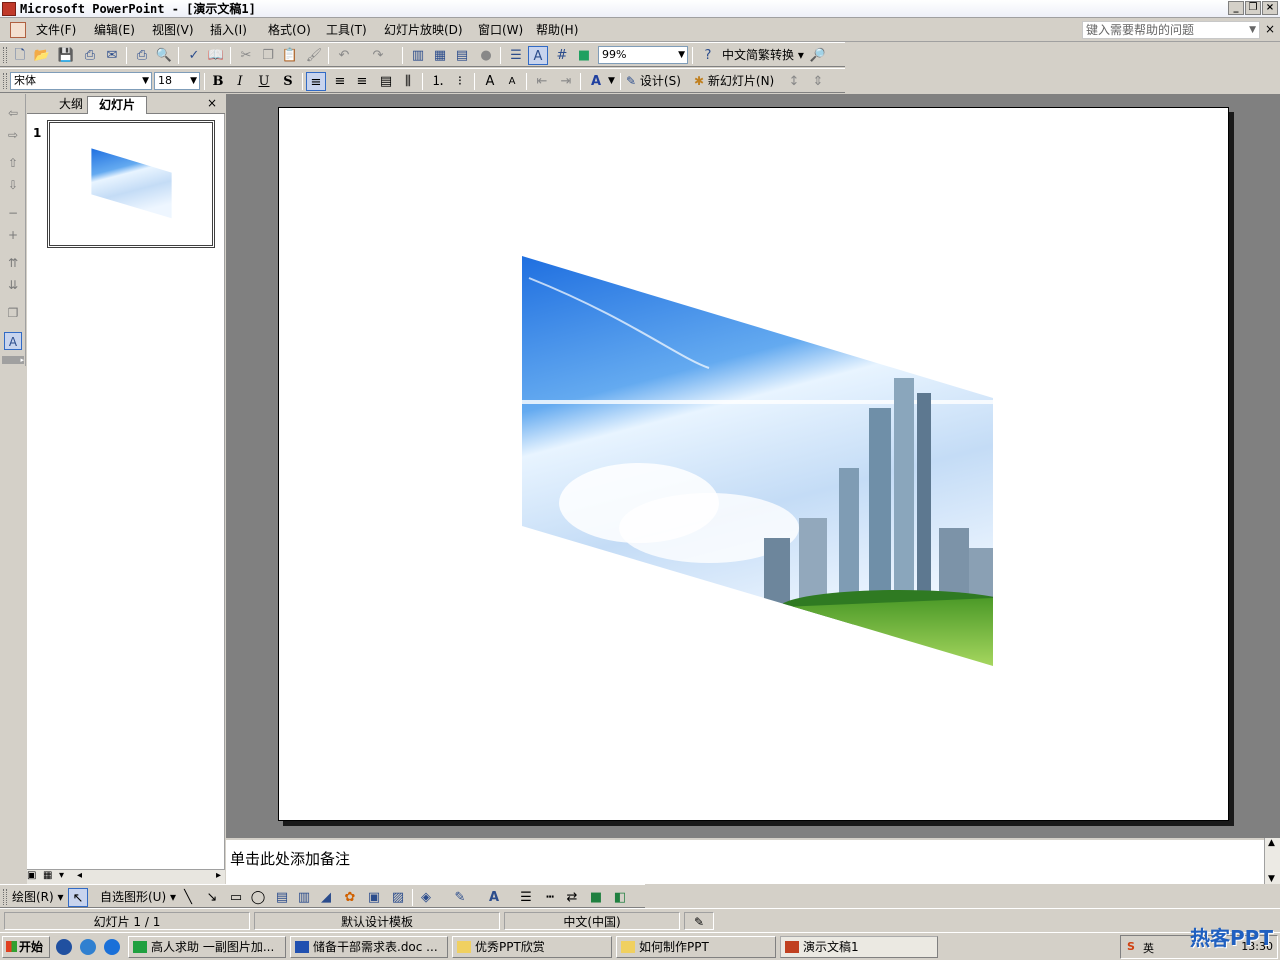  I want to click on print-icon: ⎙, so click(142, 55).